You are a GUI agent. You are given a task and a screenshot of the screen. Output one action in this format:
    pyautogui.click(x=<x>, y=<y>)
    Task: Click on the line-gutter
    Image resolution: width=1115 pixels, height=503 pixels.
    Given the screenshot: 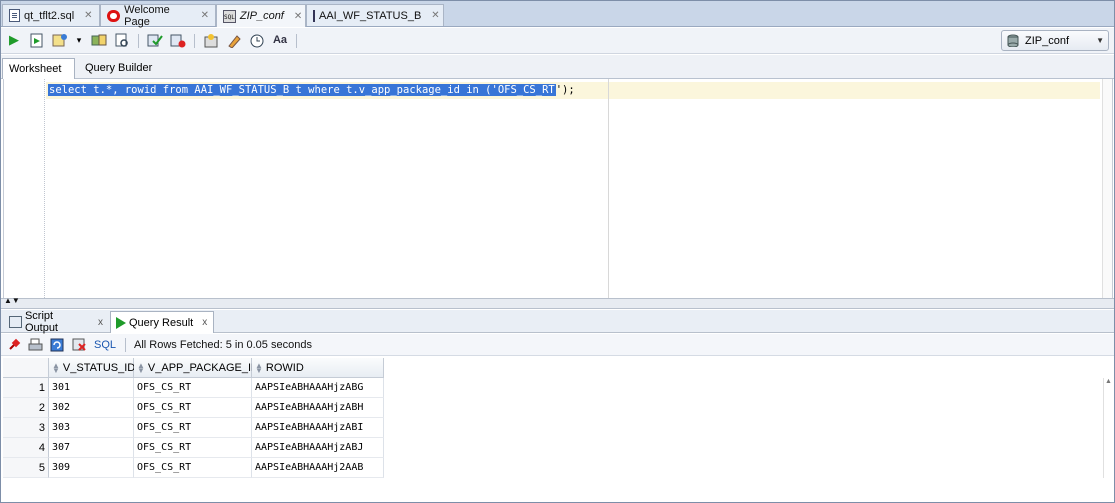 What is the action you would take?
    pyautogui.click(x=24, y=188)
    